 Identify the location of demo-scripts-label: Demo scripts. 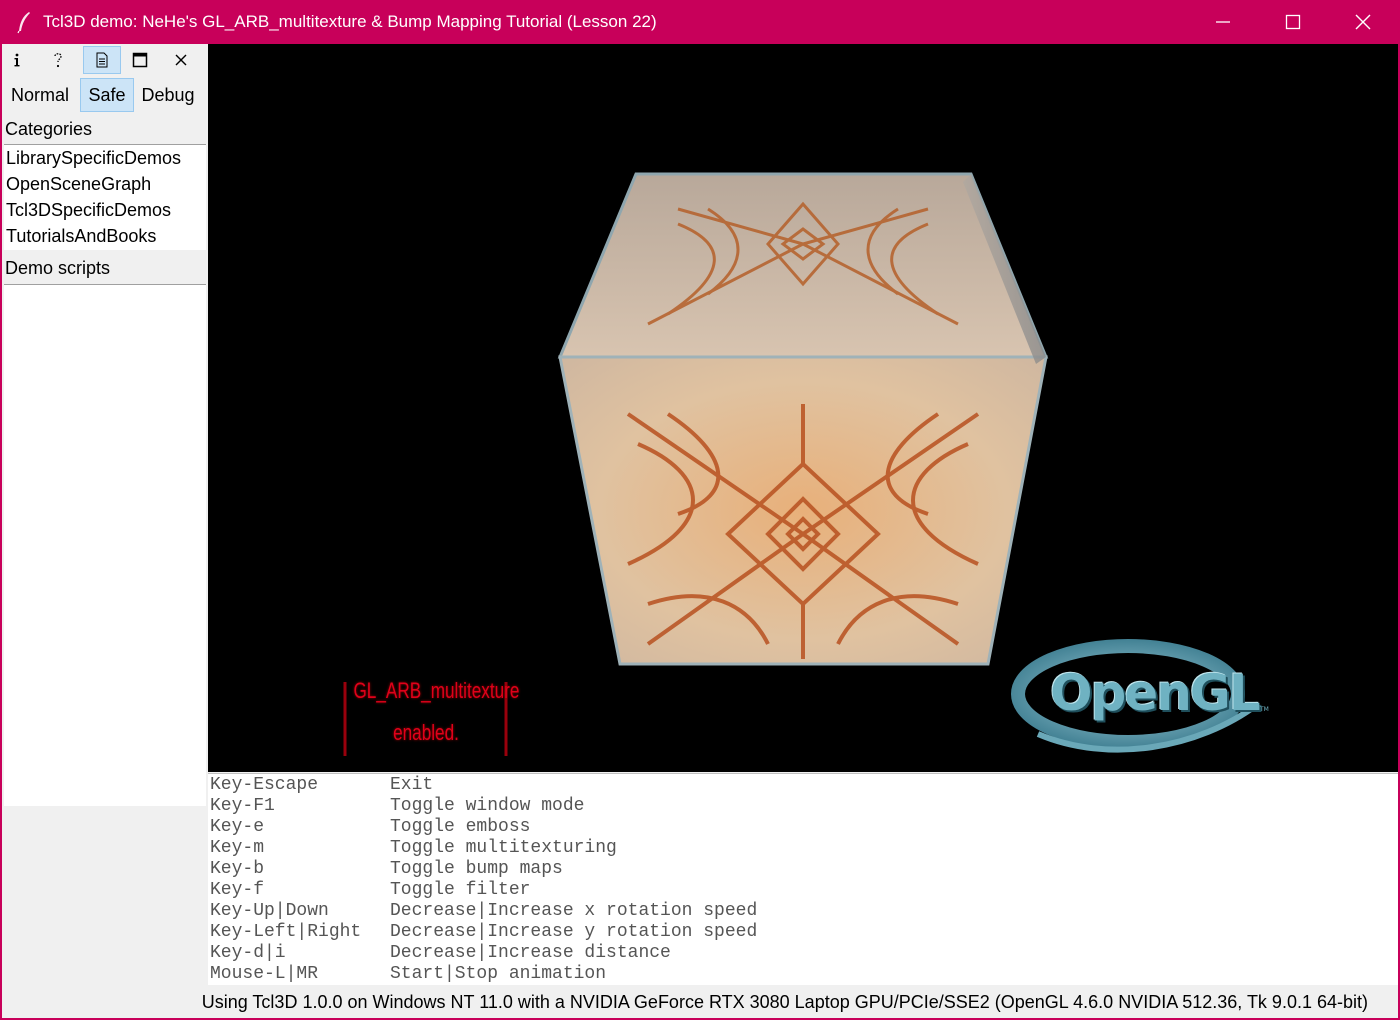
(58, 268).